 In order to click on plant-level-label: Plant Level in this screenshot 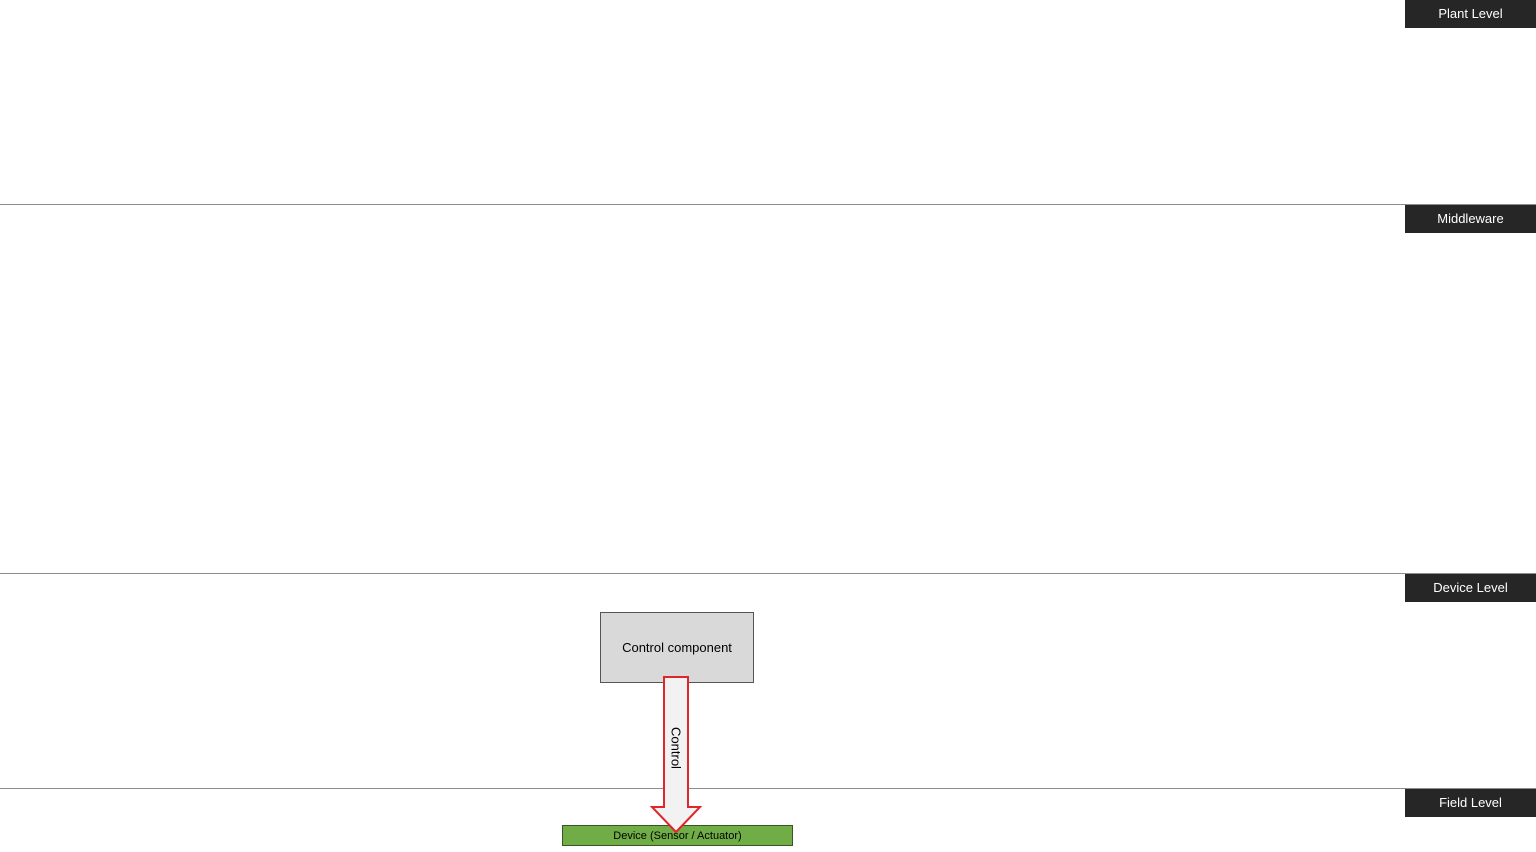, I will do `click(1470, 14)`.